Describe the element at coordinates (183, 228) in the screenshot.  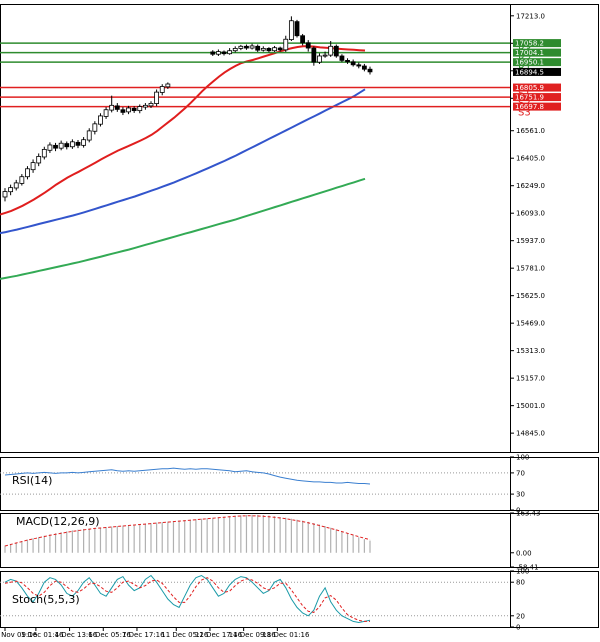
I see `ma-green-line` at that location.